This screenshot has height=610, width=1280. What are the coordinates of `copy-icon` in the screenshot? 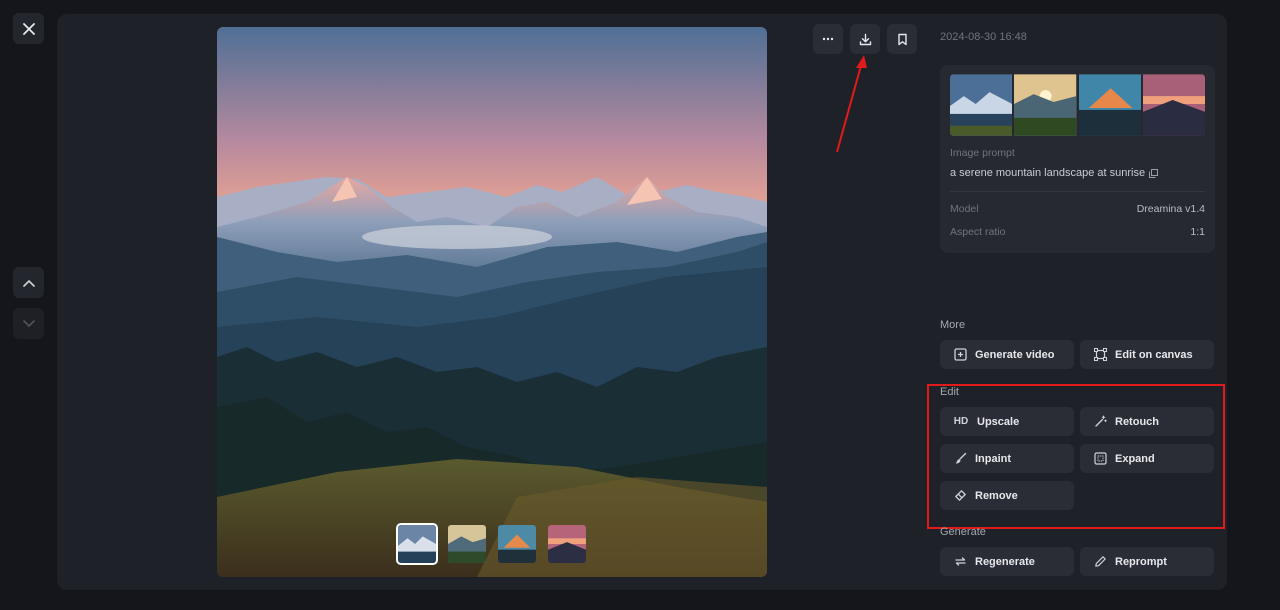 It's located at (1154, 173).